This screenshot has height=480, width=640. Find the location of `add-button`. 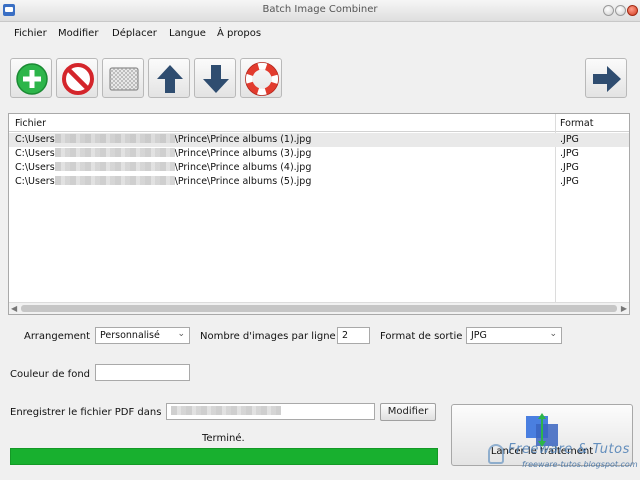

add-button is located at coordinates (31, 78).